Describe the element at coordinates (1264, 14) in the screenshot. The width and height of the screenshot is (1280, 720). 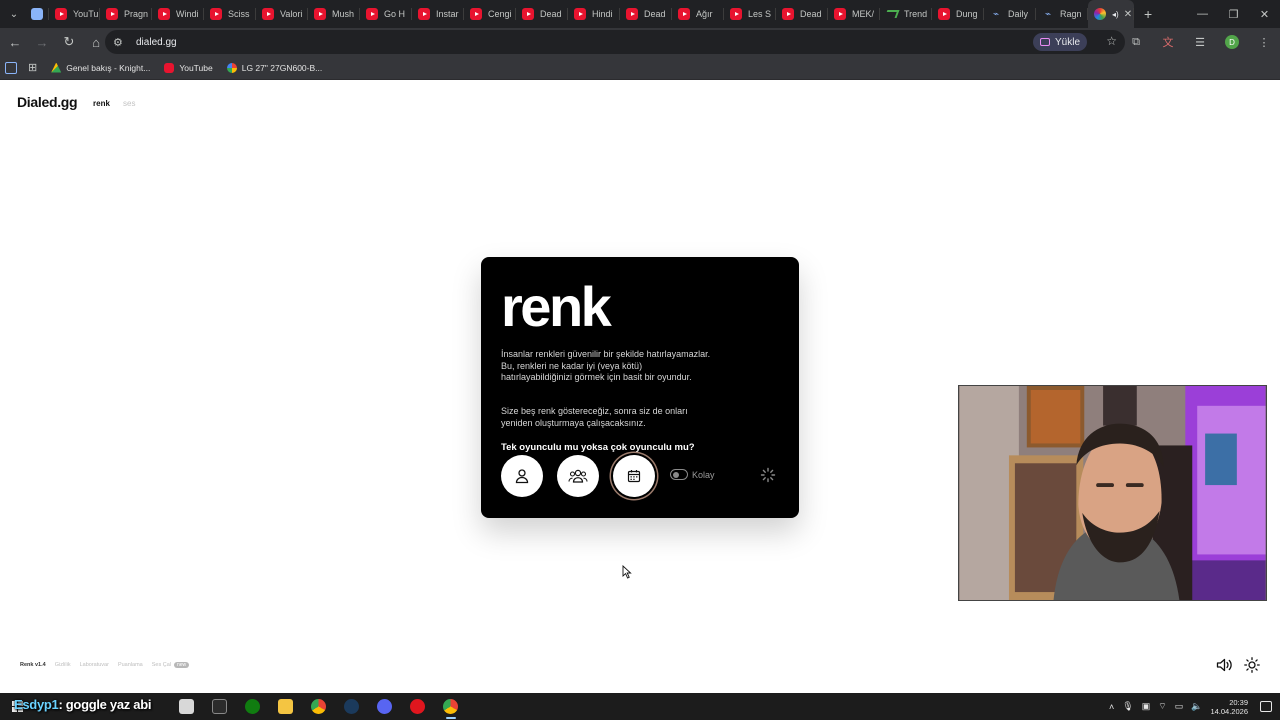
I see `close-window-icon: ✕` at that location.